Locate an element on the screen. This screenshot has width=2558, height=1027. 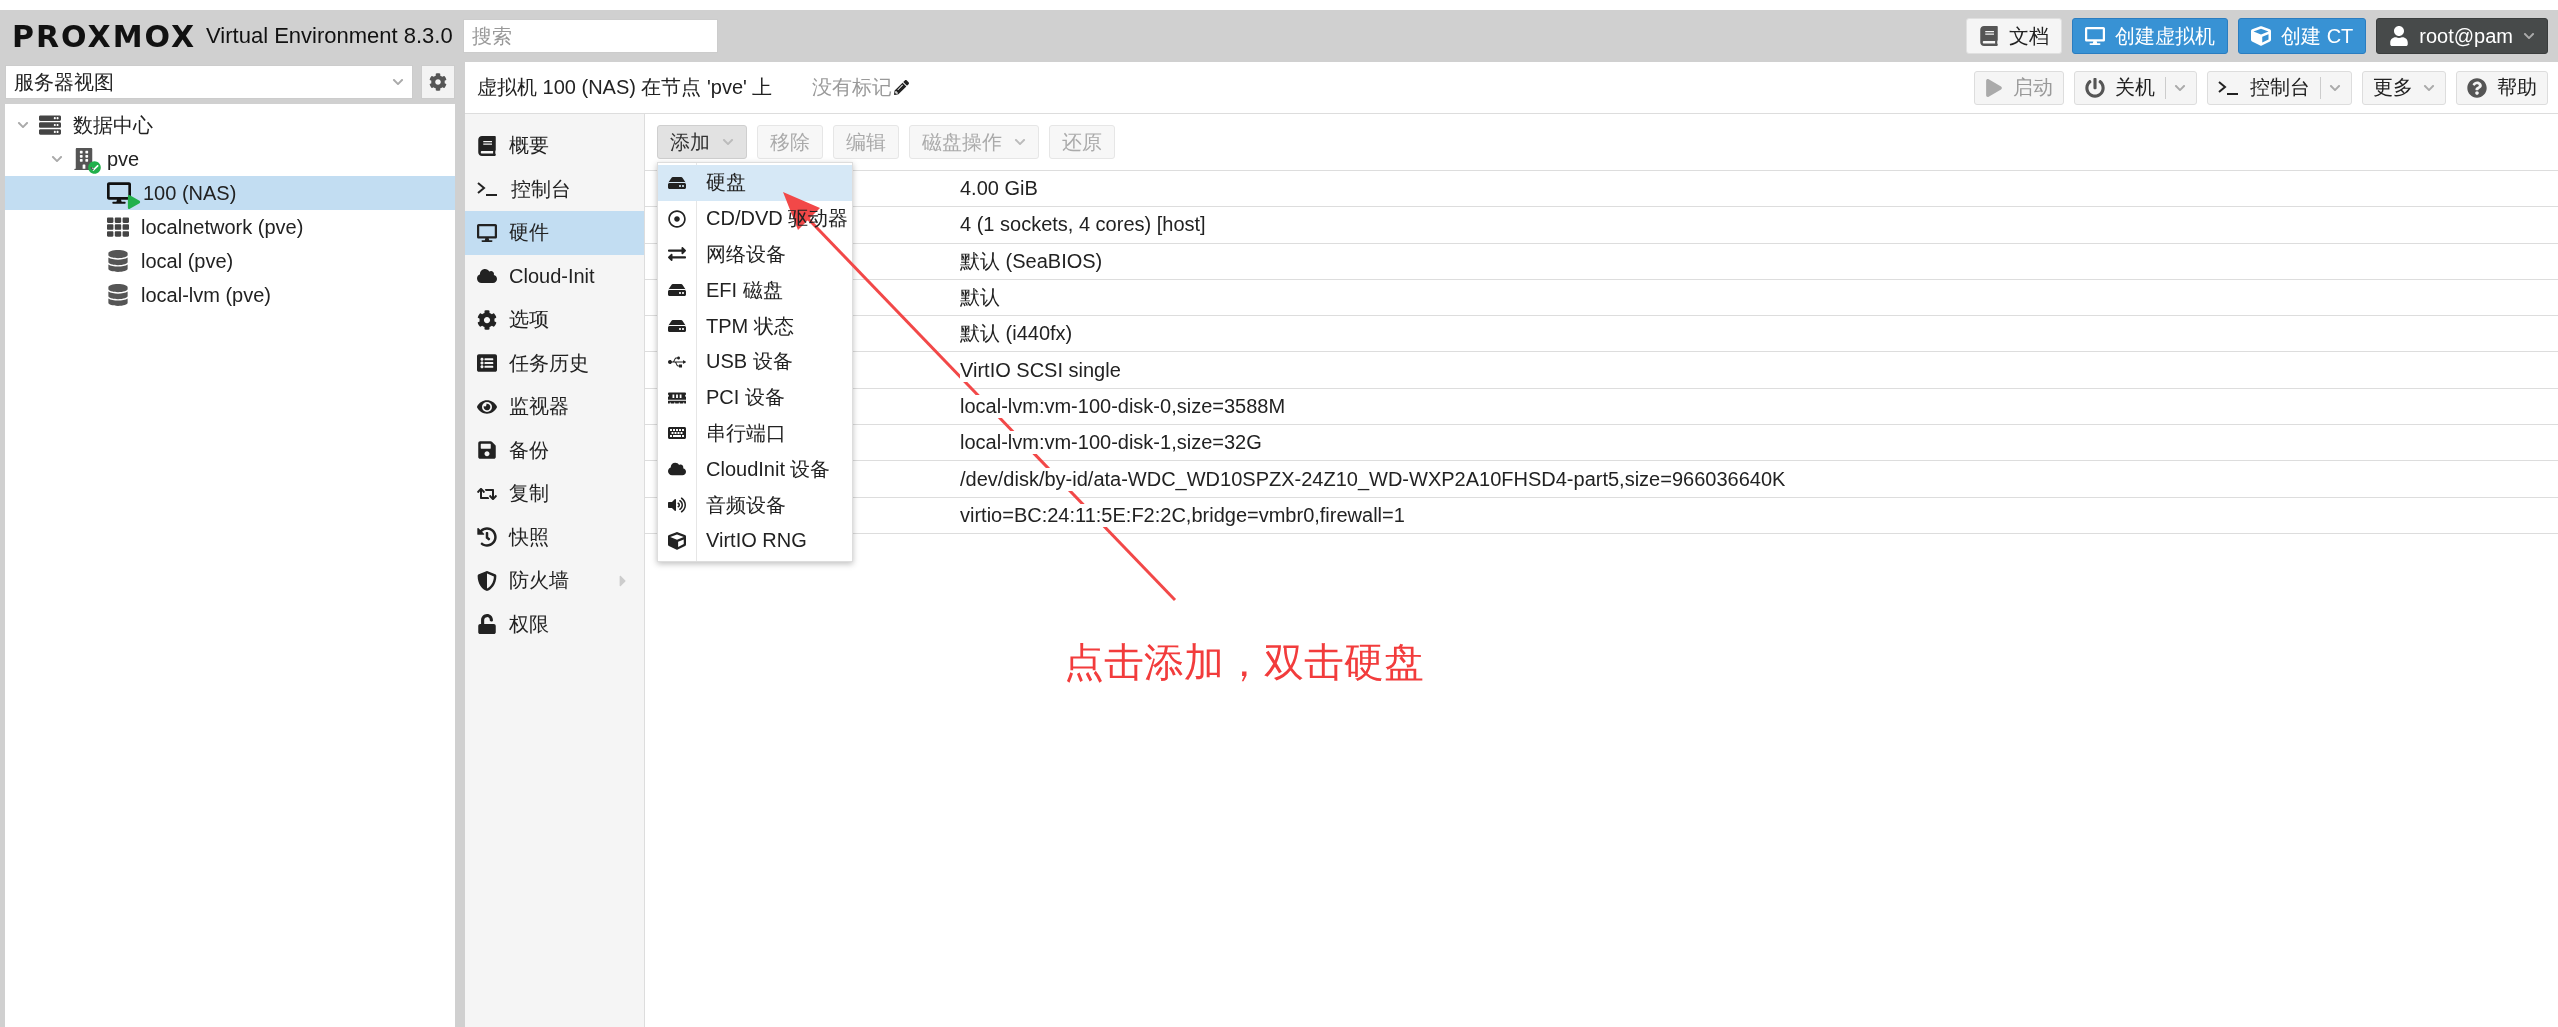
history-icon is located at coordinates (487, 537).